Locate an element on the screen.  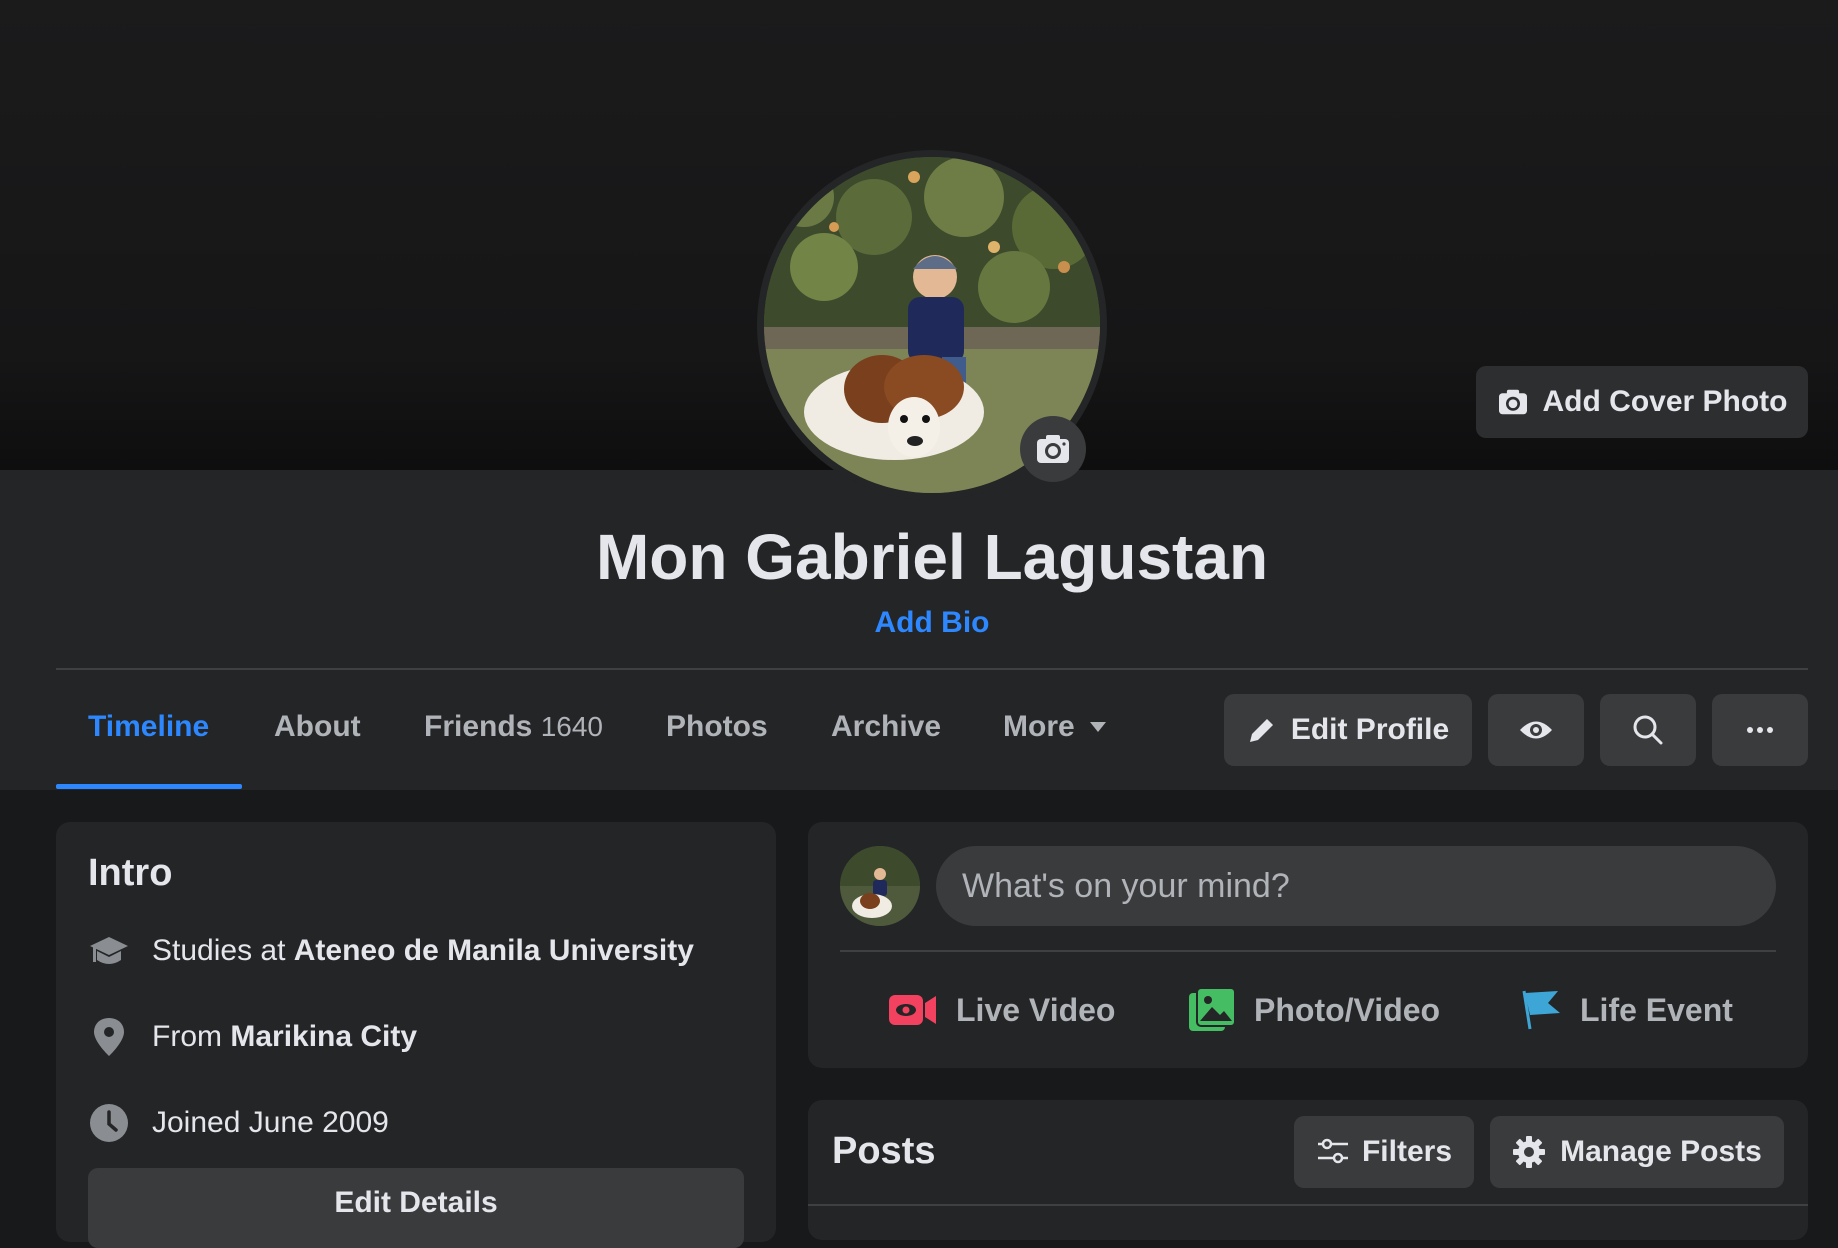
post-composer-input: What's on your mind? is located at coordinates (1356, 886).